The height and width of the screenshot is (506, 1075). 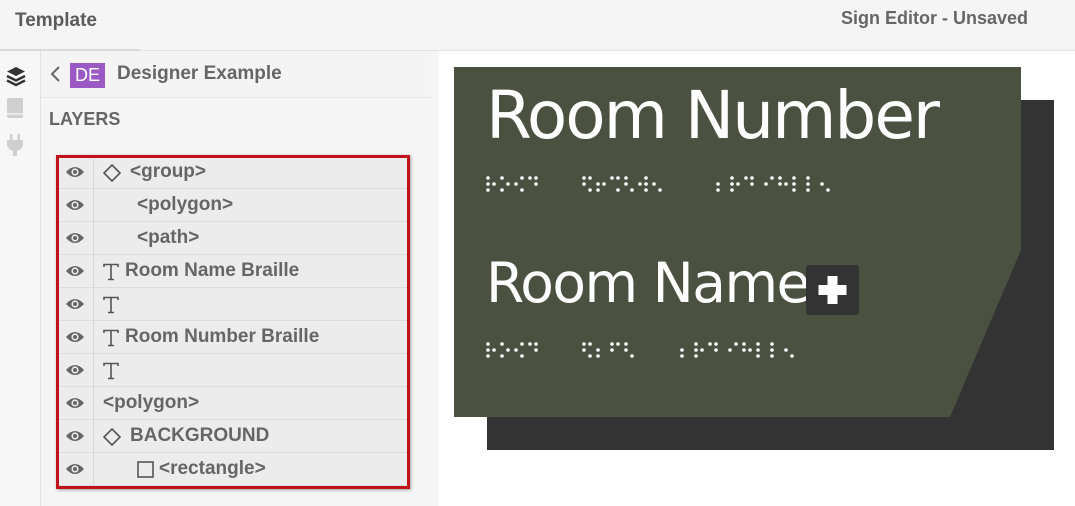 What do you see at coordinates (651, 350) in the screenshot?
I see `room-name-braille` at bounding box center [651, 350].